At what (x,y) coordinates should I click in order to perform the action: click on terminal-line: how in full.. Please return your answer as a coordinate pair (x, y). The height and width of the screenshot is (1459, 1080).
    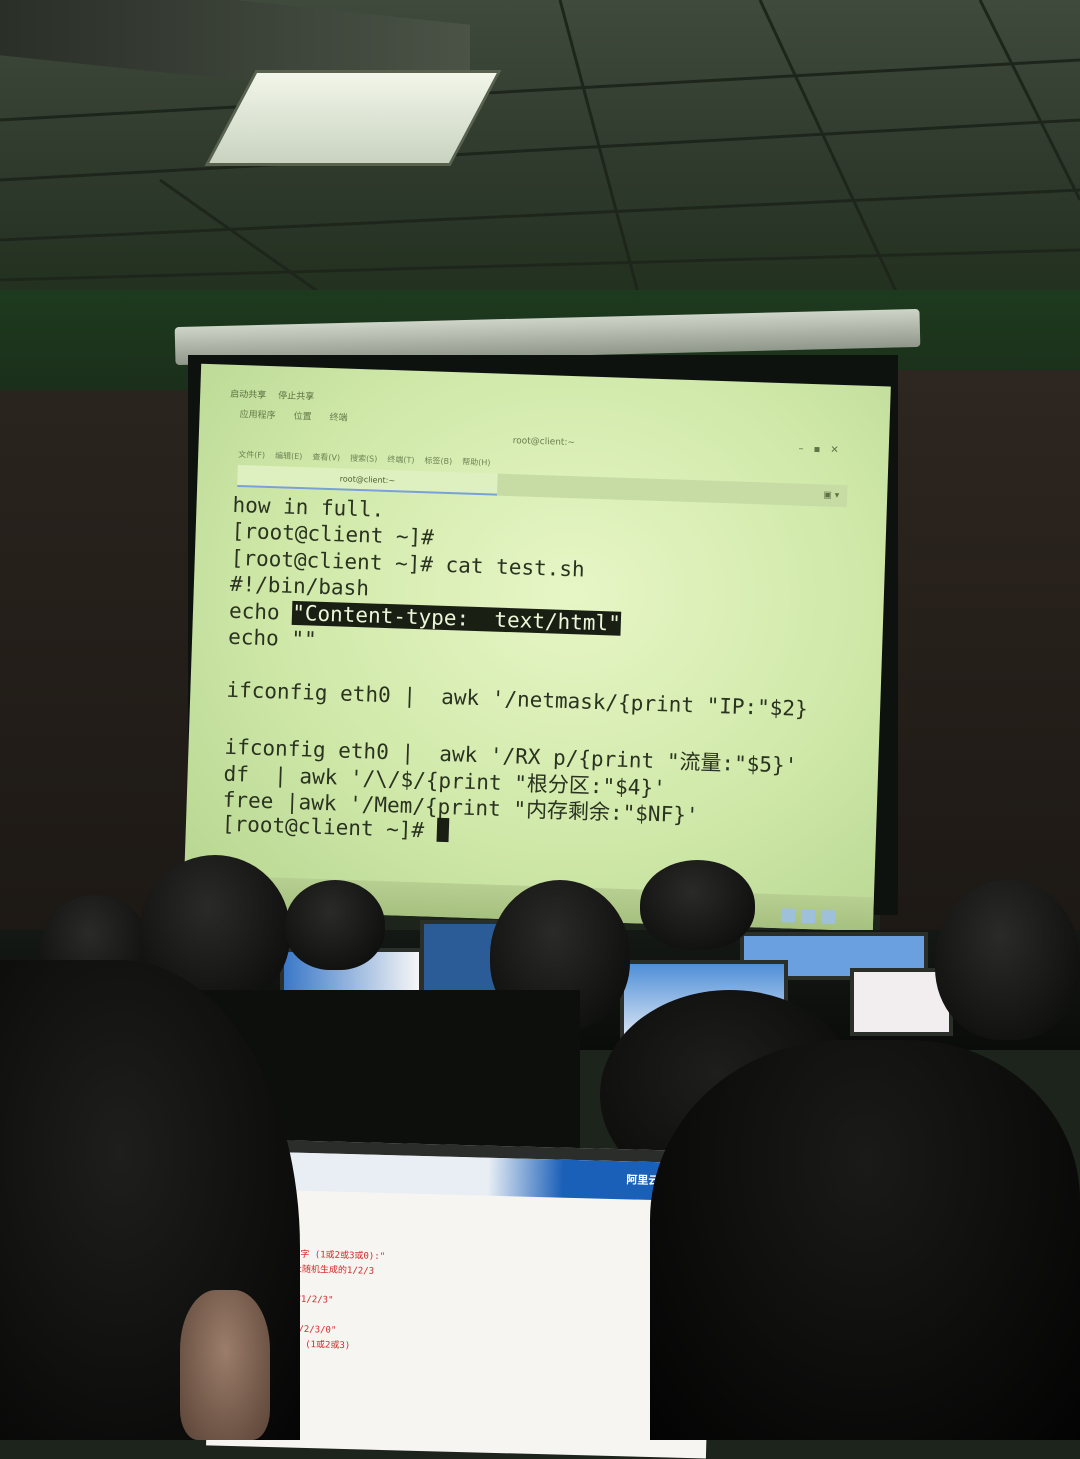
    Looking at the image, I should click on (308, 507).